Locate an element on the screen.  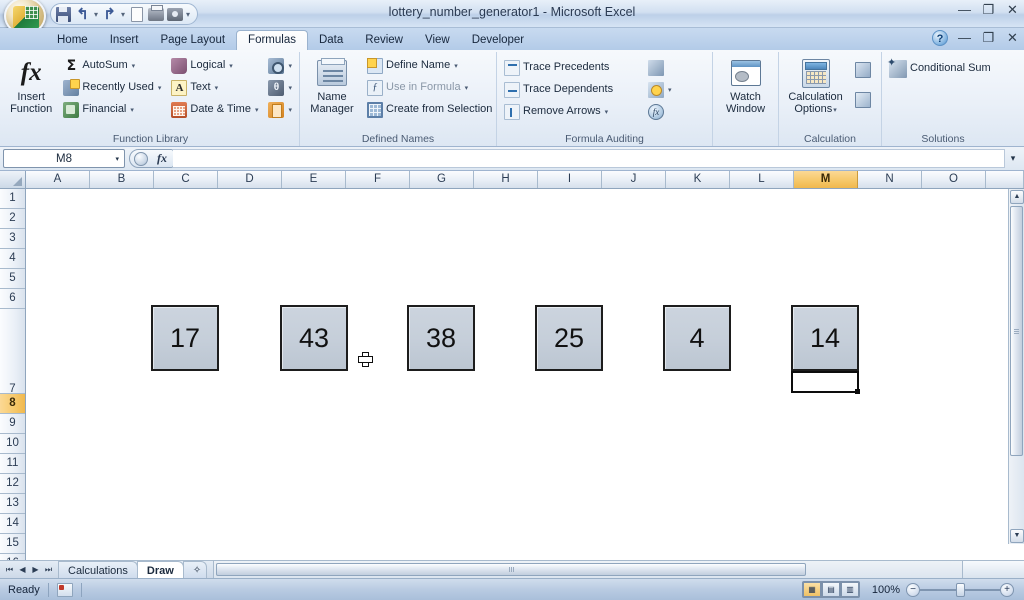
recently-used-button: Recently Used ▾ is located at coordinates (112, 87).